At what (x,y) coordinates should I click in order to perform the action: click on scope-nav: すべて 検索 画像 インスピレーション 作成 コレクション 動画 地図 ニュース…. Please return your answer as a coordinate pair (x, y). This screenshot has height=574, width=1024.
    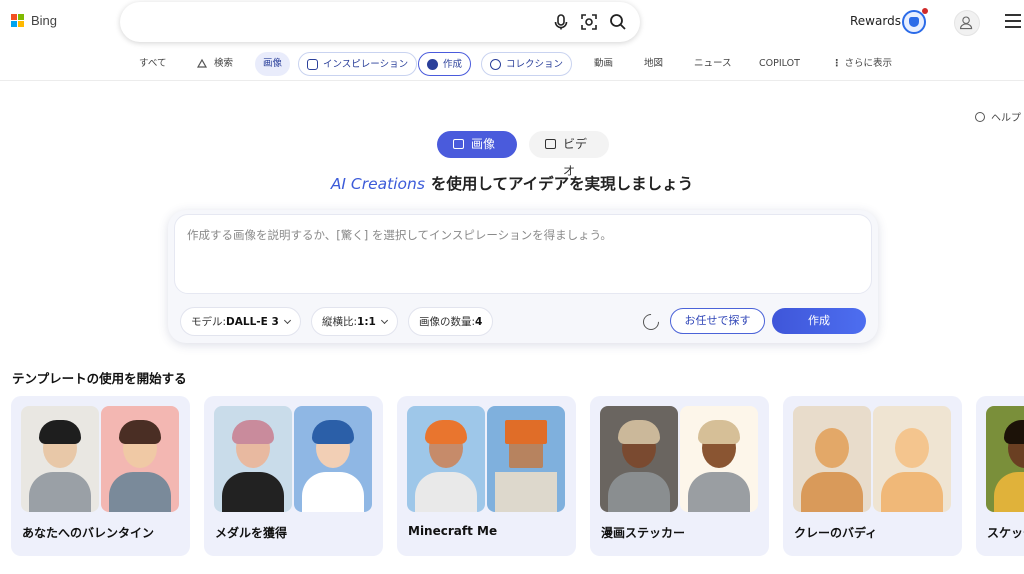
    Looking at the image, I should click on (512, 64).